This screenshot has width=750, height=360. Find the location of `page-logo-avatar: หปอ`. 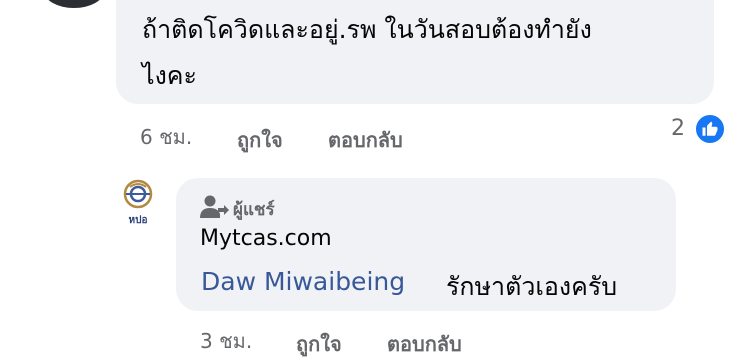

page-logo-avatar: หปอ is located at coordinates (138, 202).